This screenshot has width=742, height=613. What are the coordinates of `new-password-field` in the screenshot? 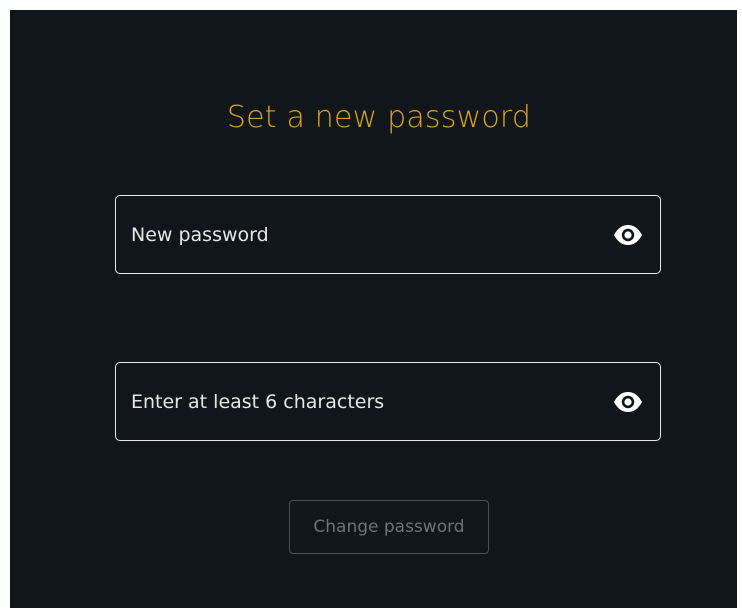 It's located at (388, 234).